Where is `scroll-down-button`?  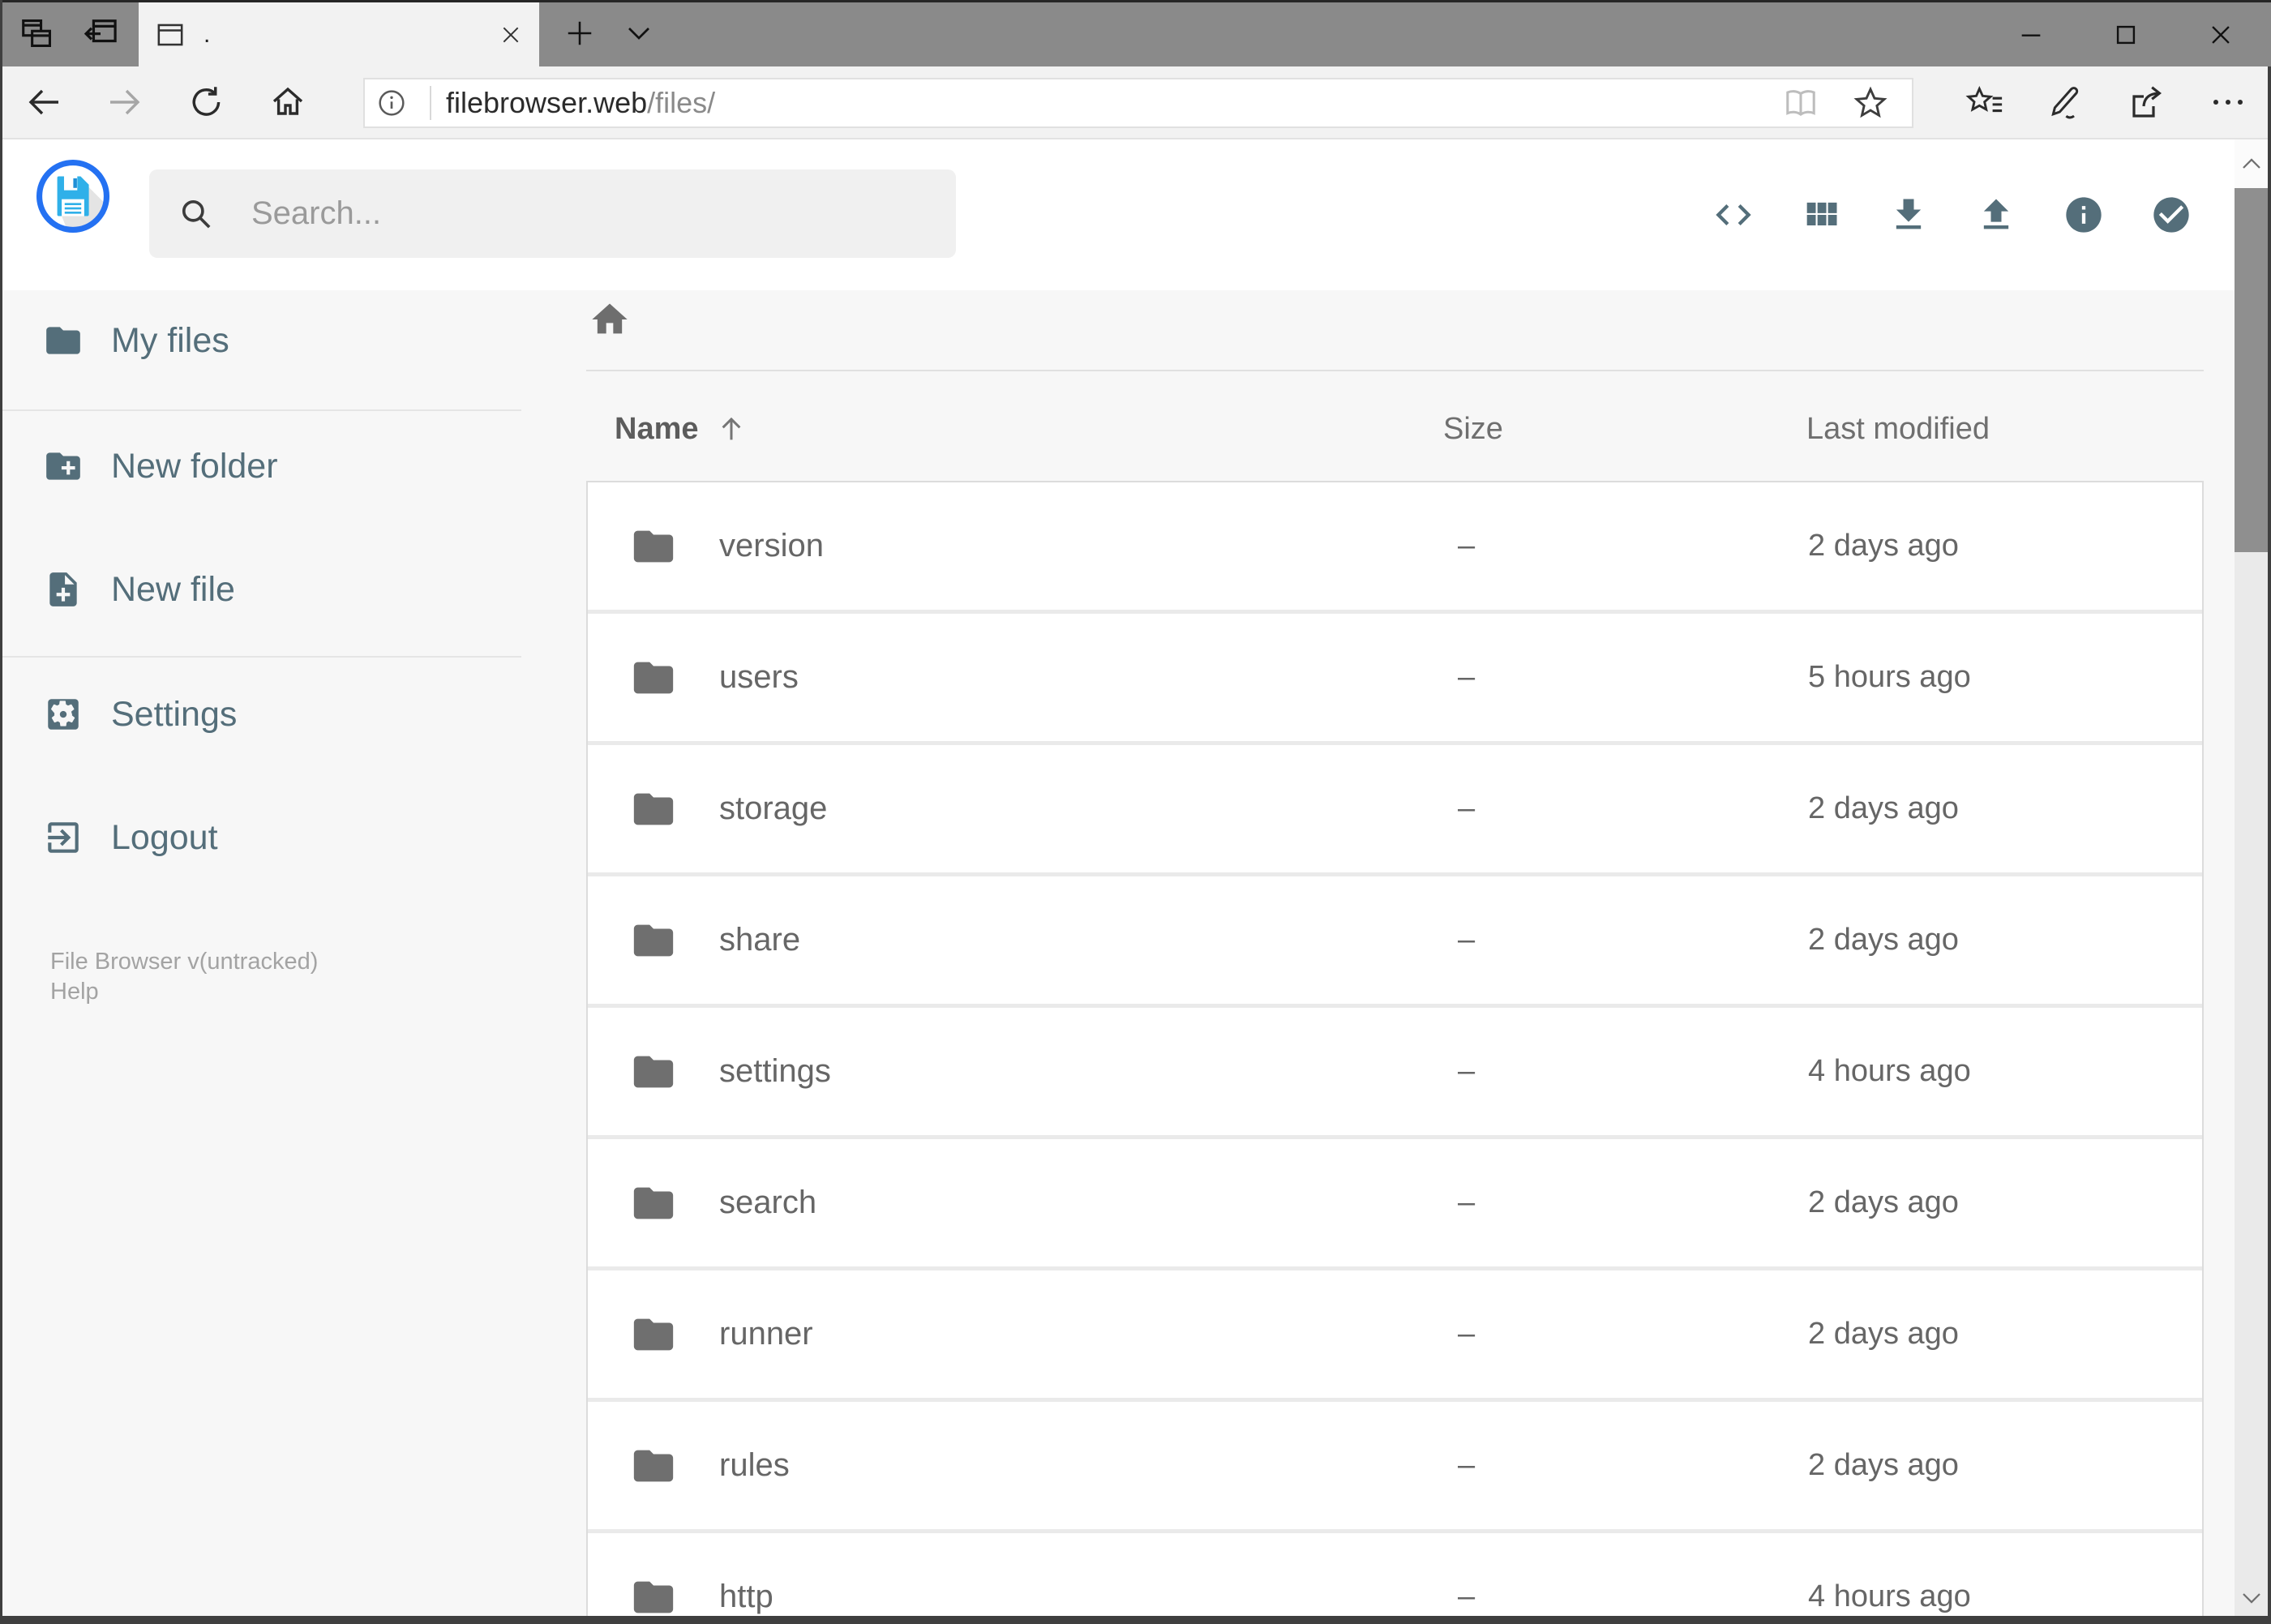 scroll-down-button is located at coordinates (2252, 1598).